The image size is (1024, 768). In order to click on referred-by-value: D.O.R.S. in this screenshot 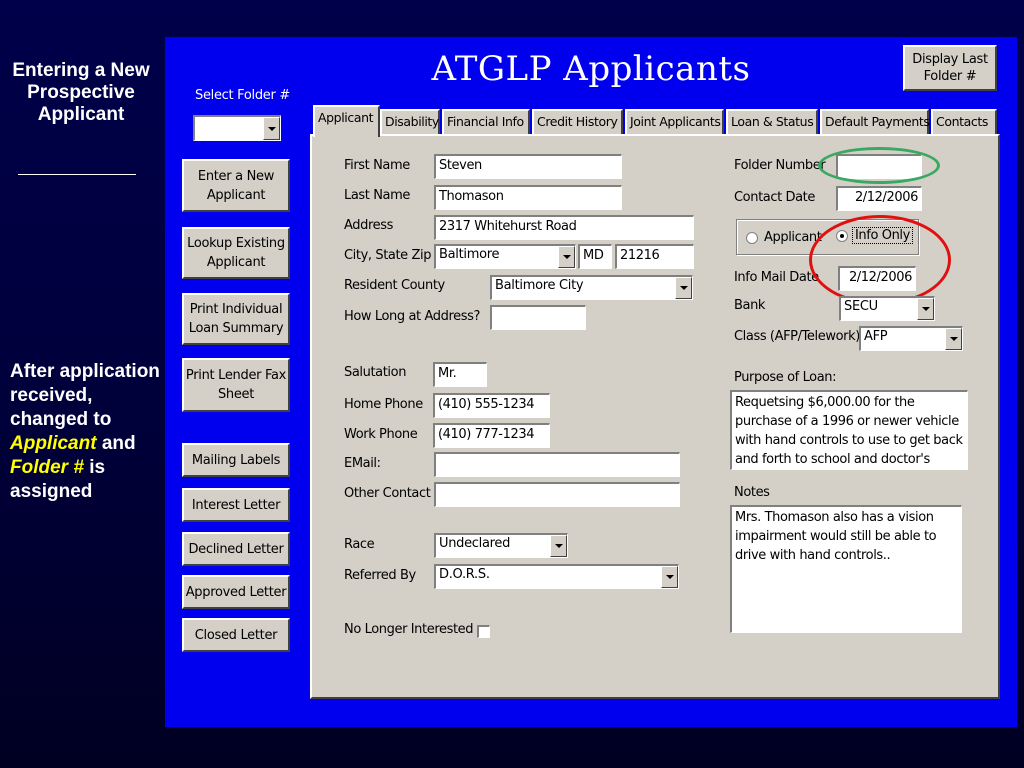, I will do `click(464, 574)`.